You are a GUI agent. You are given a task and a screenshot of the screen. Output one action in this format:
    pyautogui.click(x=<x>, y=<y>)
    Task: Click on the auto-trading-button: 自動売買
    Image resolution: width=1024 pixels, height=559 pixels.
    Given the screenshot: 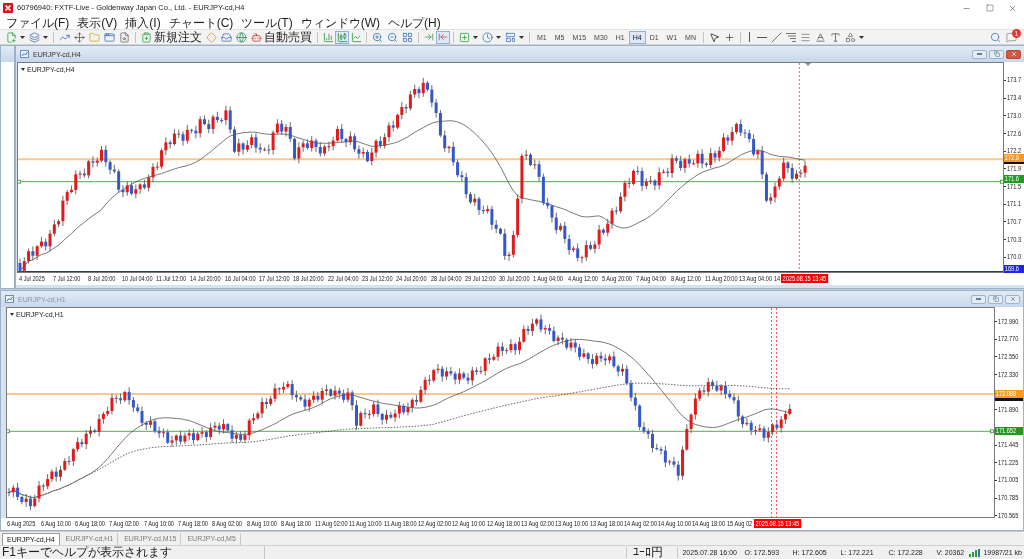 What is the action you would take?
    pyautogui.click(x=281, y=37)
    